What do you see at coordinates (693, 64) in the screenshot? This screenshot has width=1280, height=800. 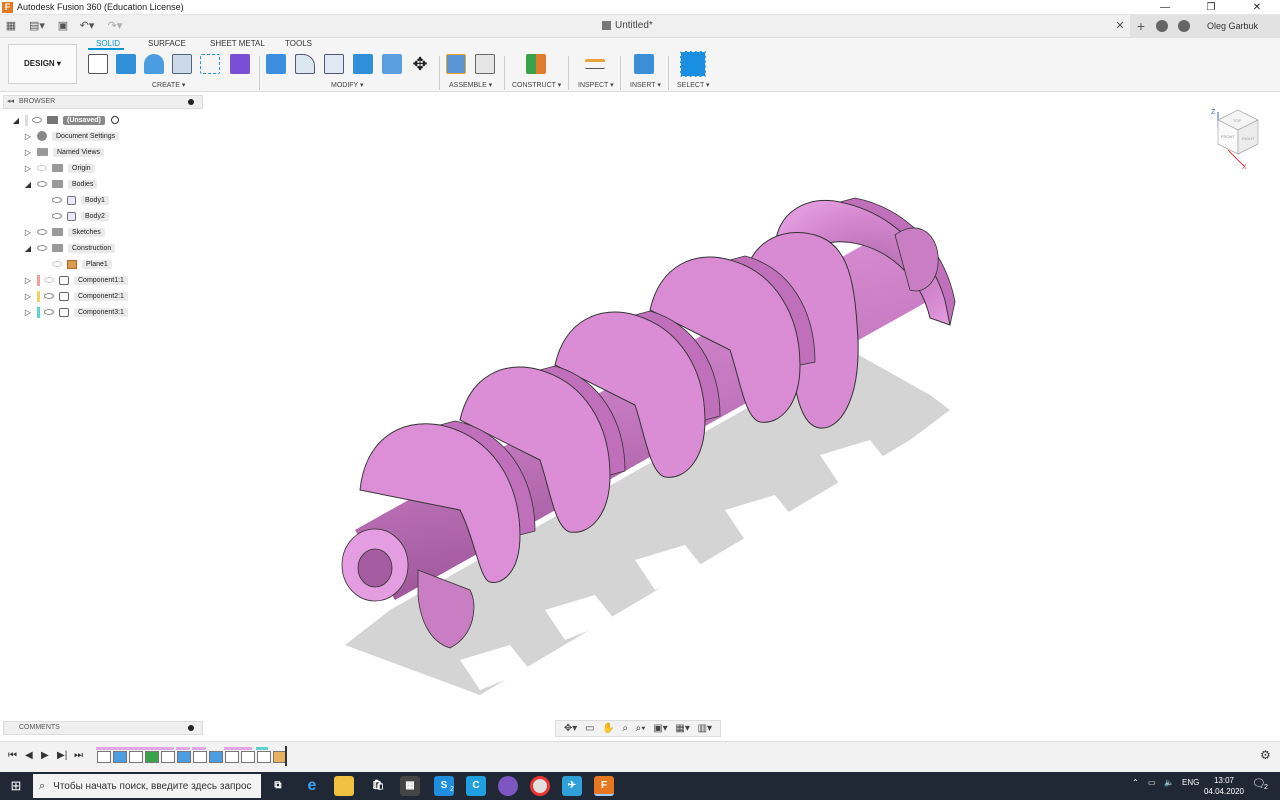 I see `select-icon` at bounding box center [693, 64].